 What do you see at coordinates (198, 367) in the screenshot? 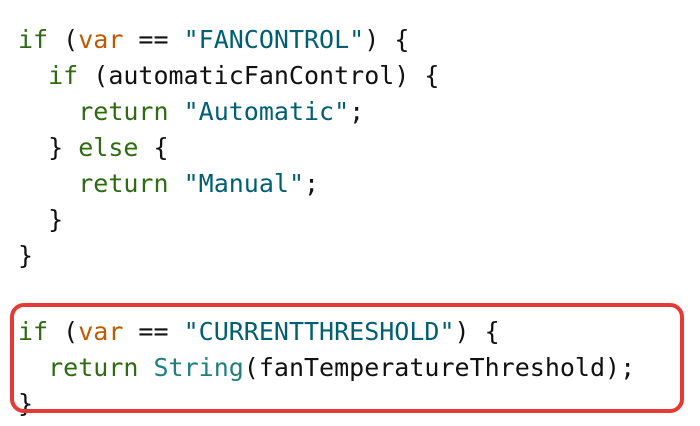
I see `code-token: String` at bounding box center [198, 367].